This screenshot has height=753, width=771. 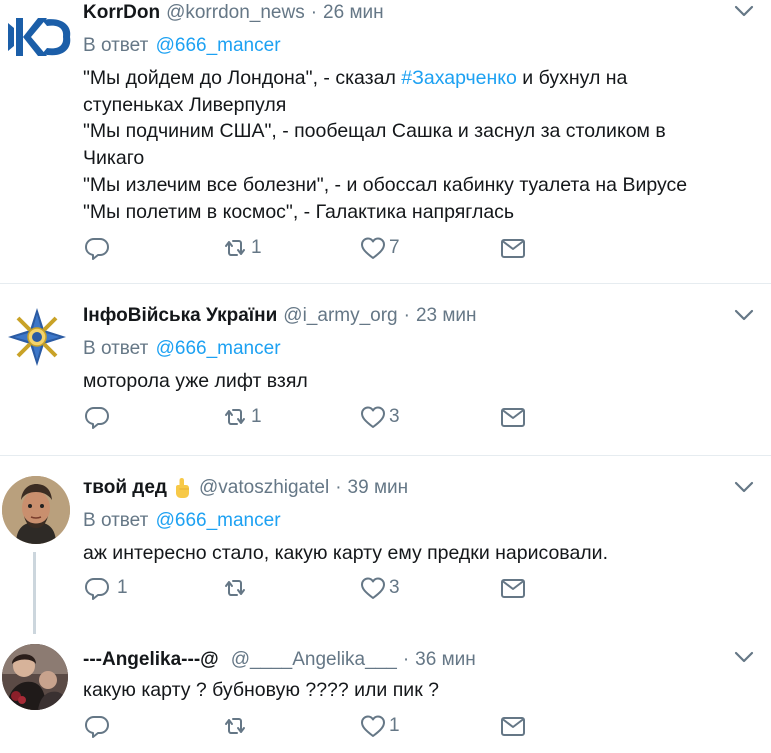 What do you see at coordinates (394, 247) in the screenshot?
I see `like-count: 7` at bounding box center [394, 247].